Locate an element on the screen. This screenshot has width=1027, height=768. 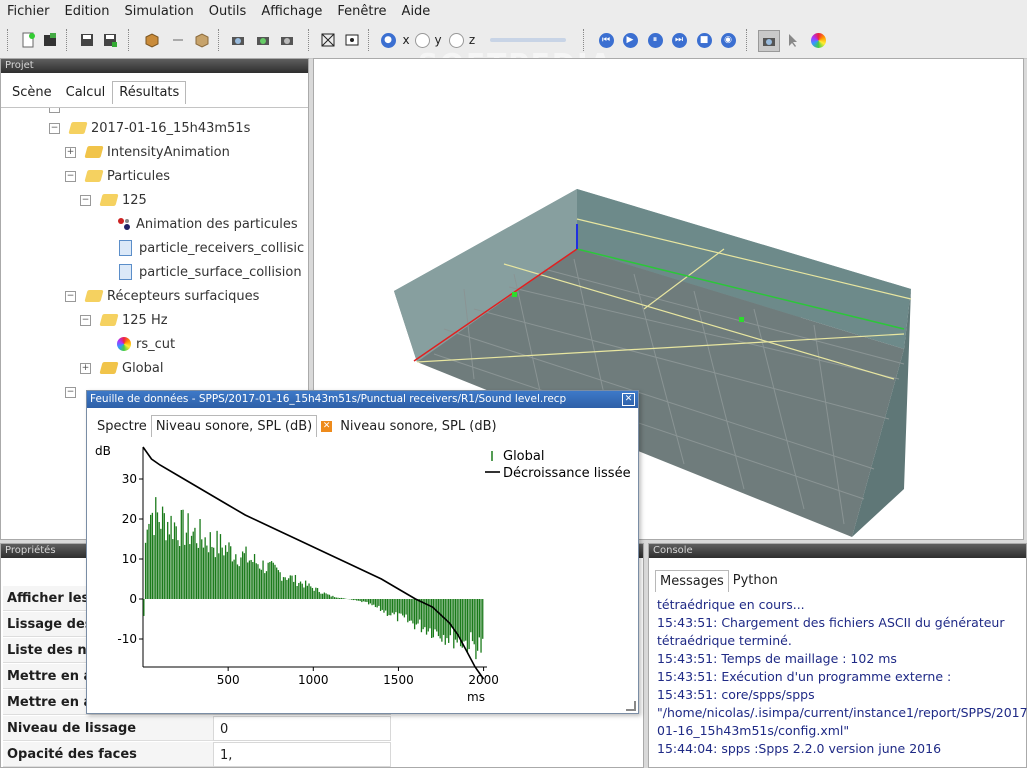
tab-calcul: Calcul is located at coordinates (86, 92).